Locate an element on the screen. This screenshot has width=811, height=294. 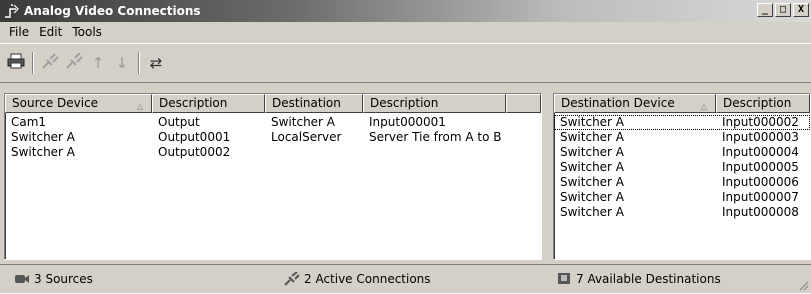
destinations-header: Destination Device △ Description is located at coordinates (682, 103).